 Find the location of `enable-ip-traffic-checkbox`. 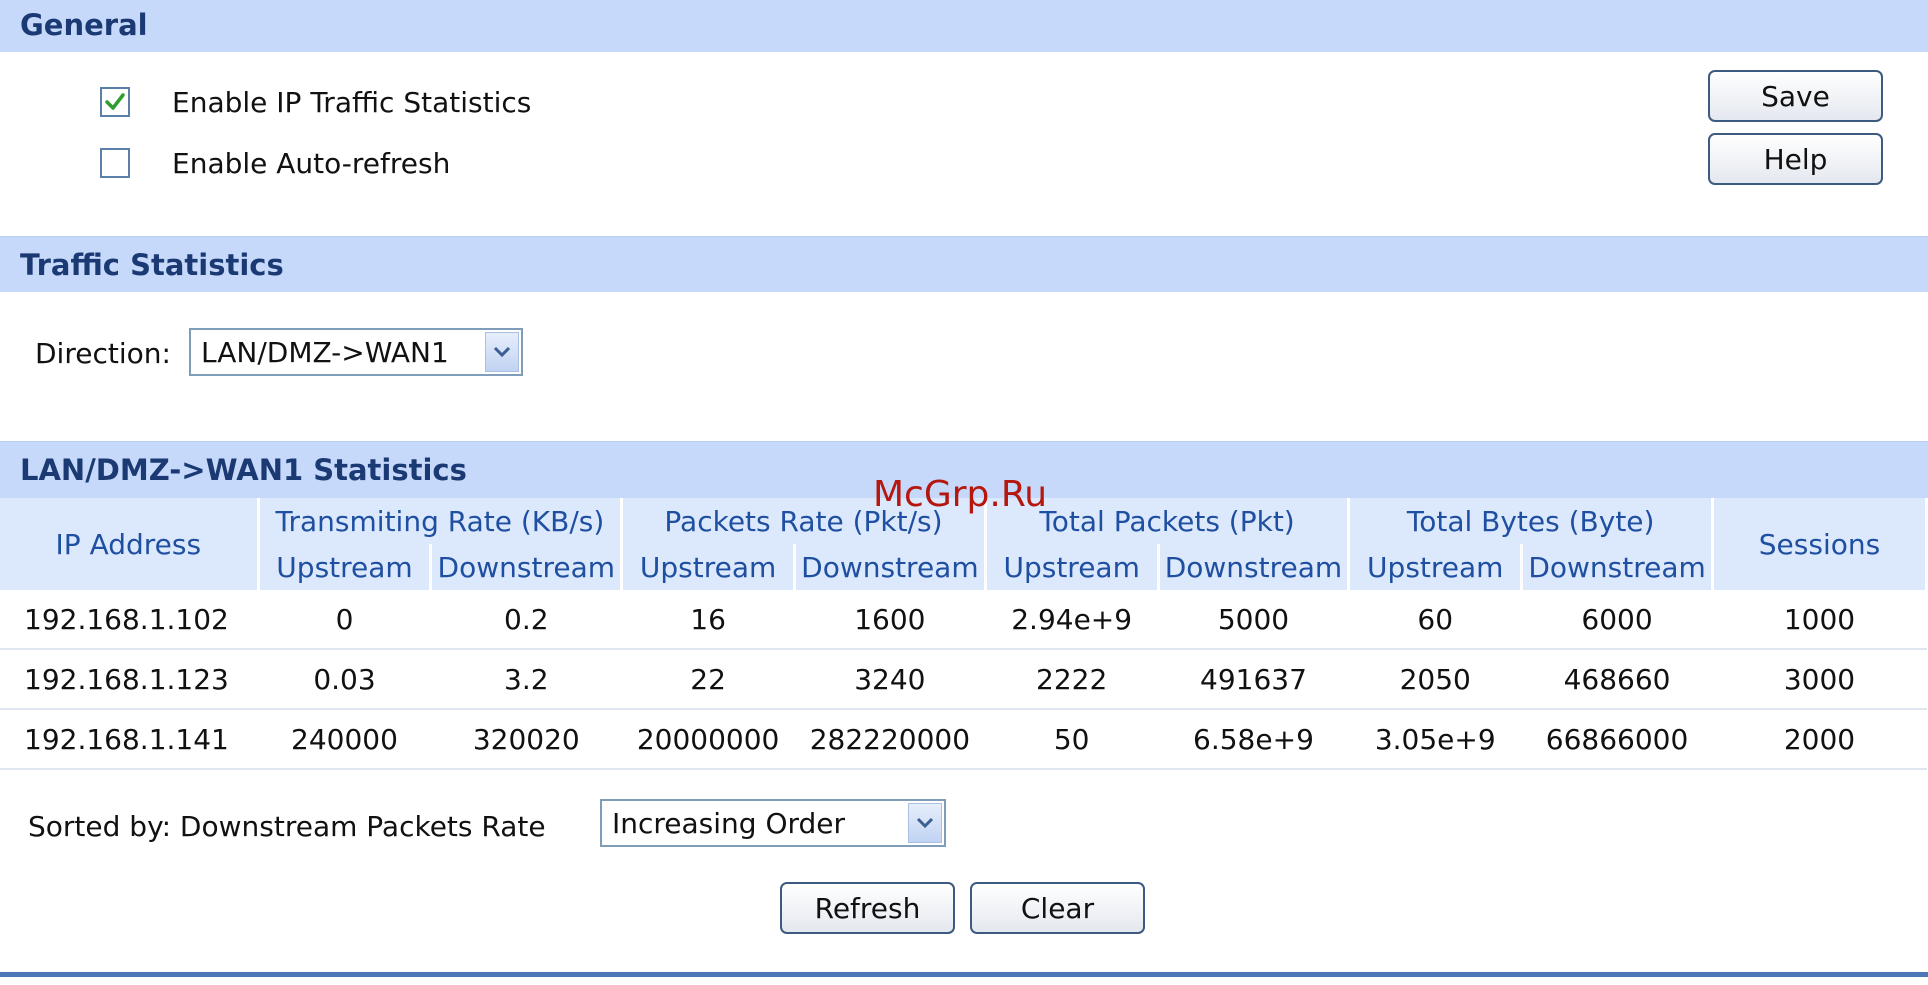

enable-ip-traffic-checkbox is located at coordinates (115, 102).